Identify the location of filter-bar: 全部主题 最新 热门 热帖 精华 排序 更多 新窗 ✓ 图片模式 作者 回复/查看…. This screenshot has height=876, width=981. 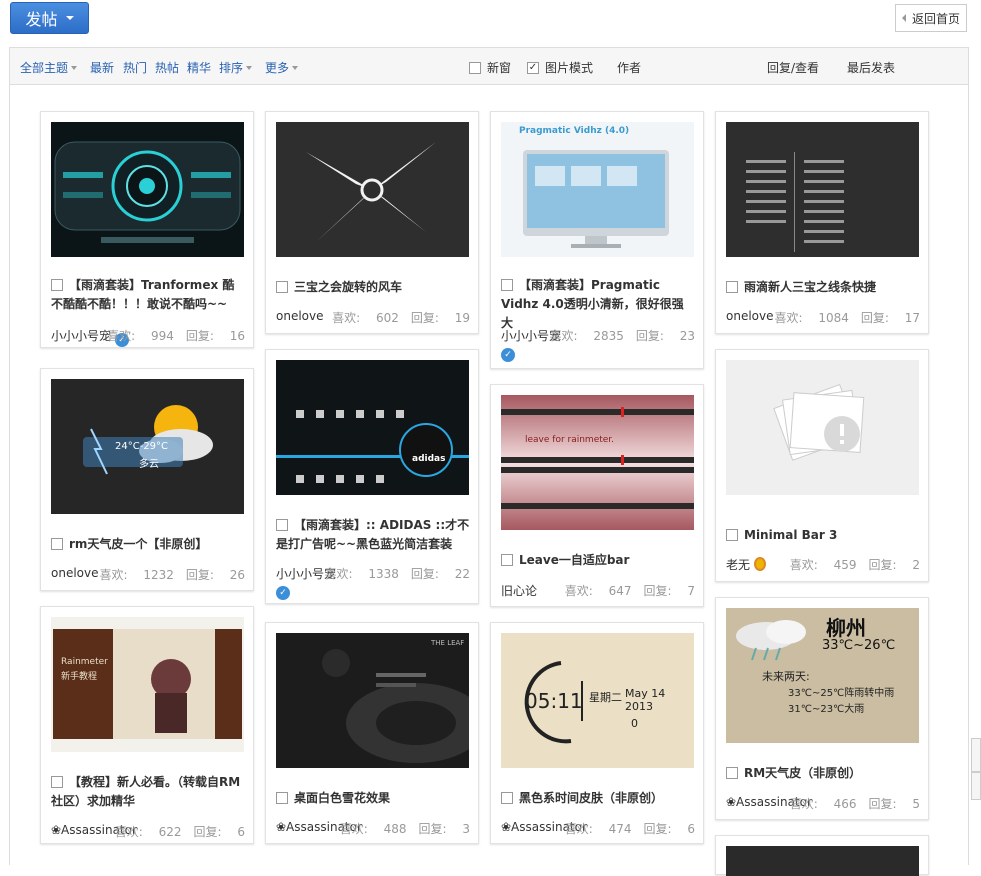
(489, 66).